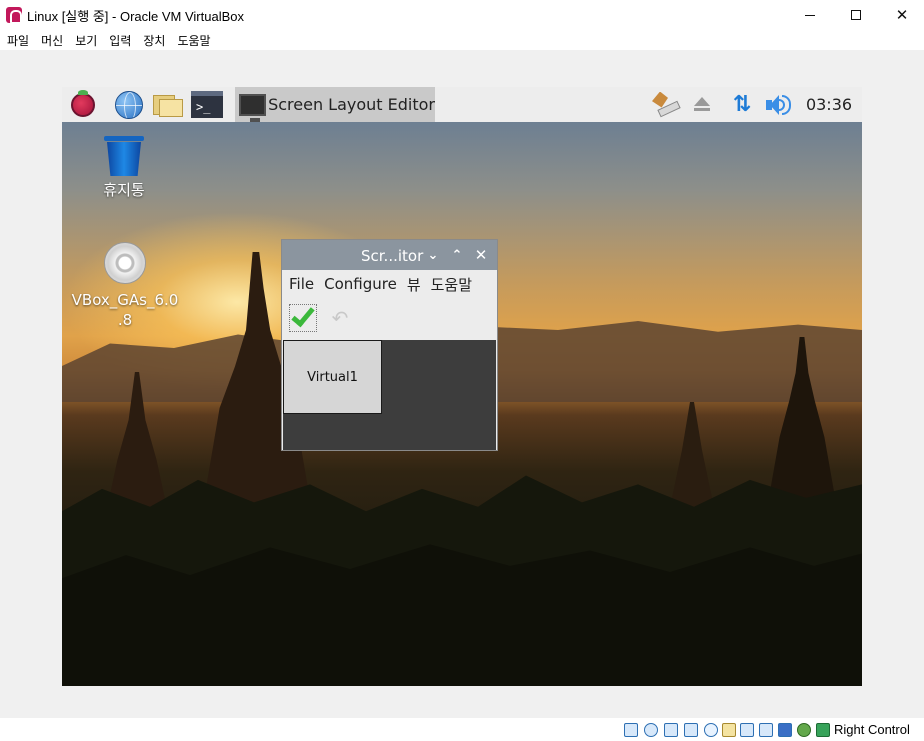 Image resolution: width=924 pixels, height=741 pixels. I want to click on dialog-menu-view: 뷰, so click(414, 284).